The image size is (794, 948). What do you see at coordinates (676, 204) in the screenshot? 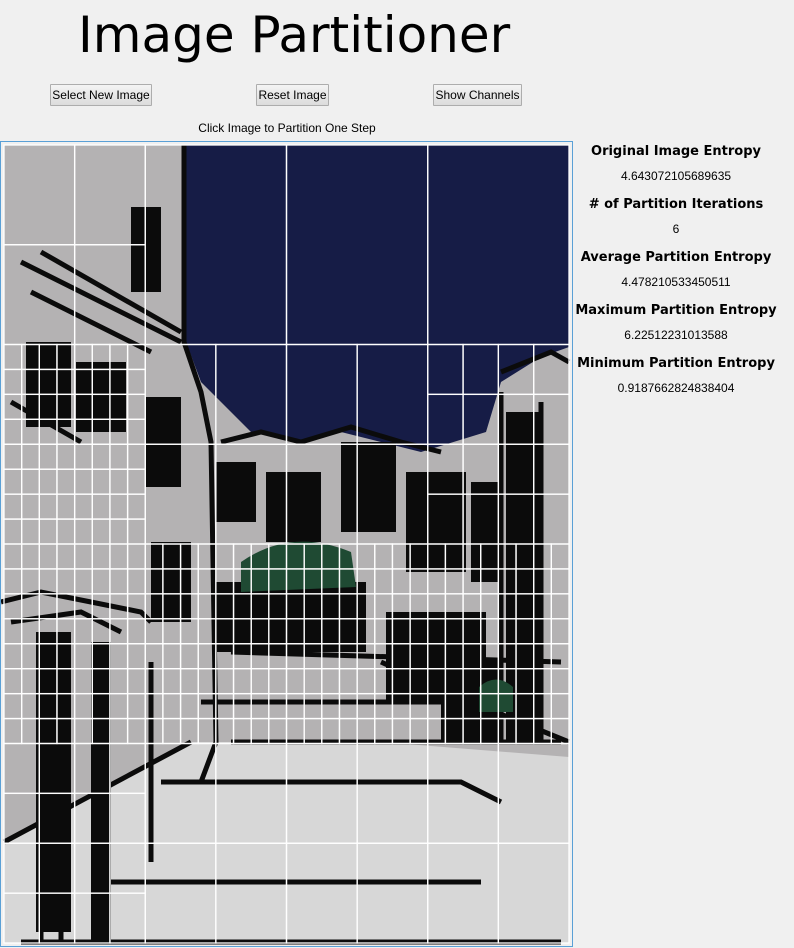
I see `iterations-label: # of Partition Iterations` at bounding box center [676, 204].